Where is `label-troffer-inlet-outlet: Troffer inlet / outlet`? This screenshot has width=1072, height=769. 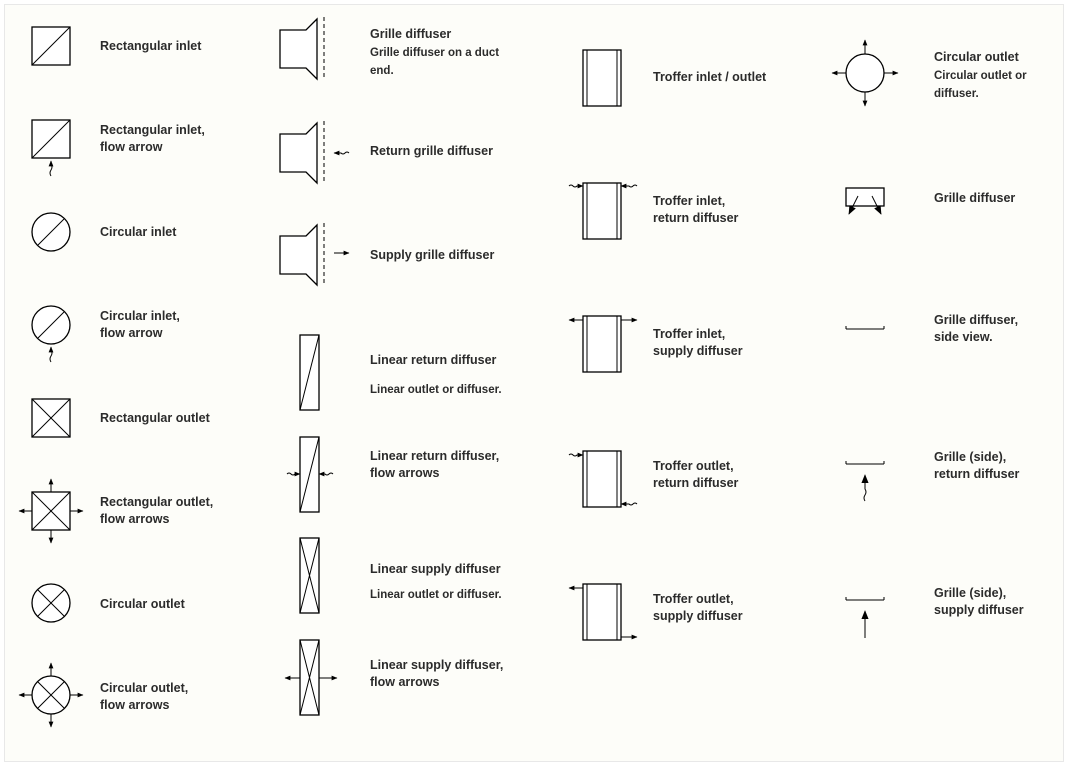 label-troffer-inlet-outlet: Troffer inlet / outlet is located at coordinates (710, 77).